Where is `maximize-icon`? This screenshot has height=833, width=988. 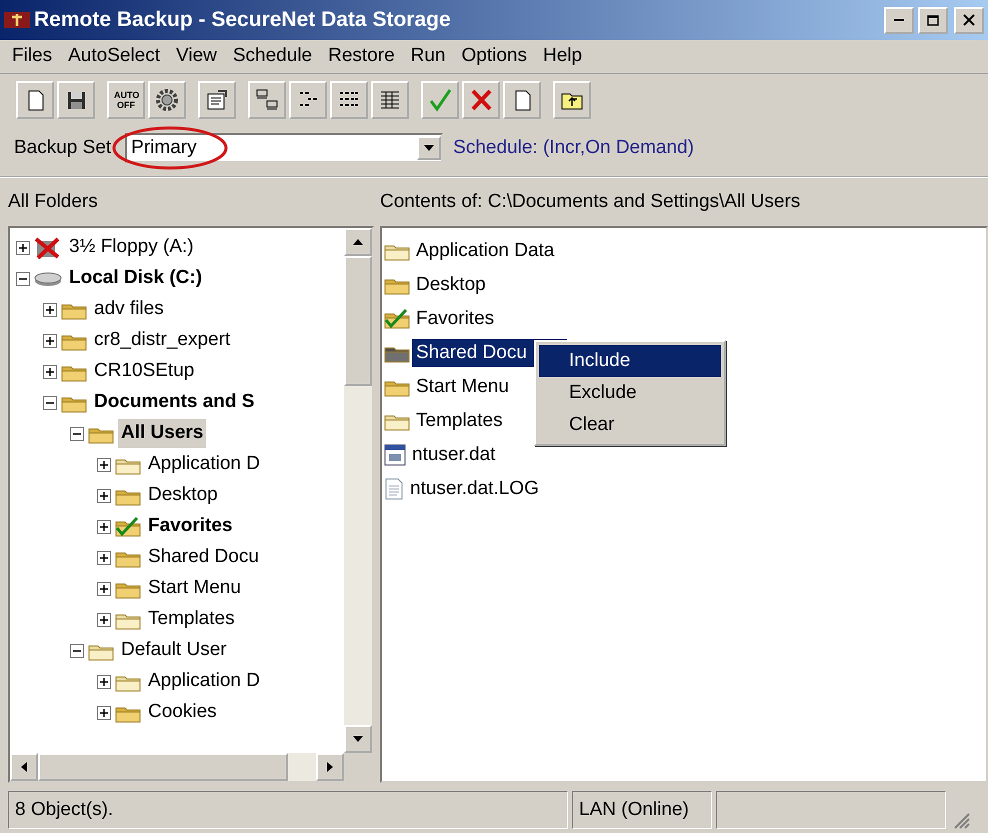 maximize-icon is located at coordinates (933, 20).